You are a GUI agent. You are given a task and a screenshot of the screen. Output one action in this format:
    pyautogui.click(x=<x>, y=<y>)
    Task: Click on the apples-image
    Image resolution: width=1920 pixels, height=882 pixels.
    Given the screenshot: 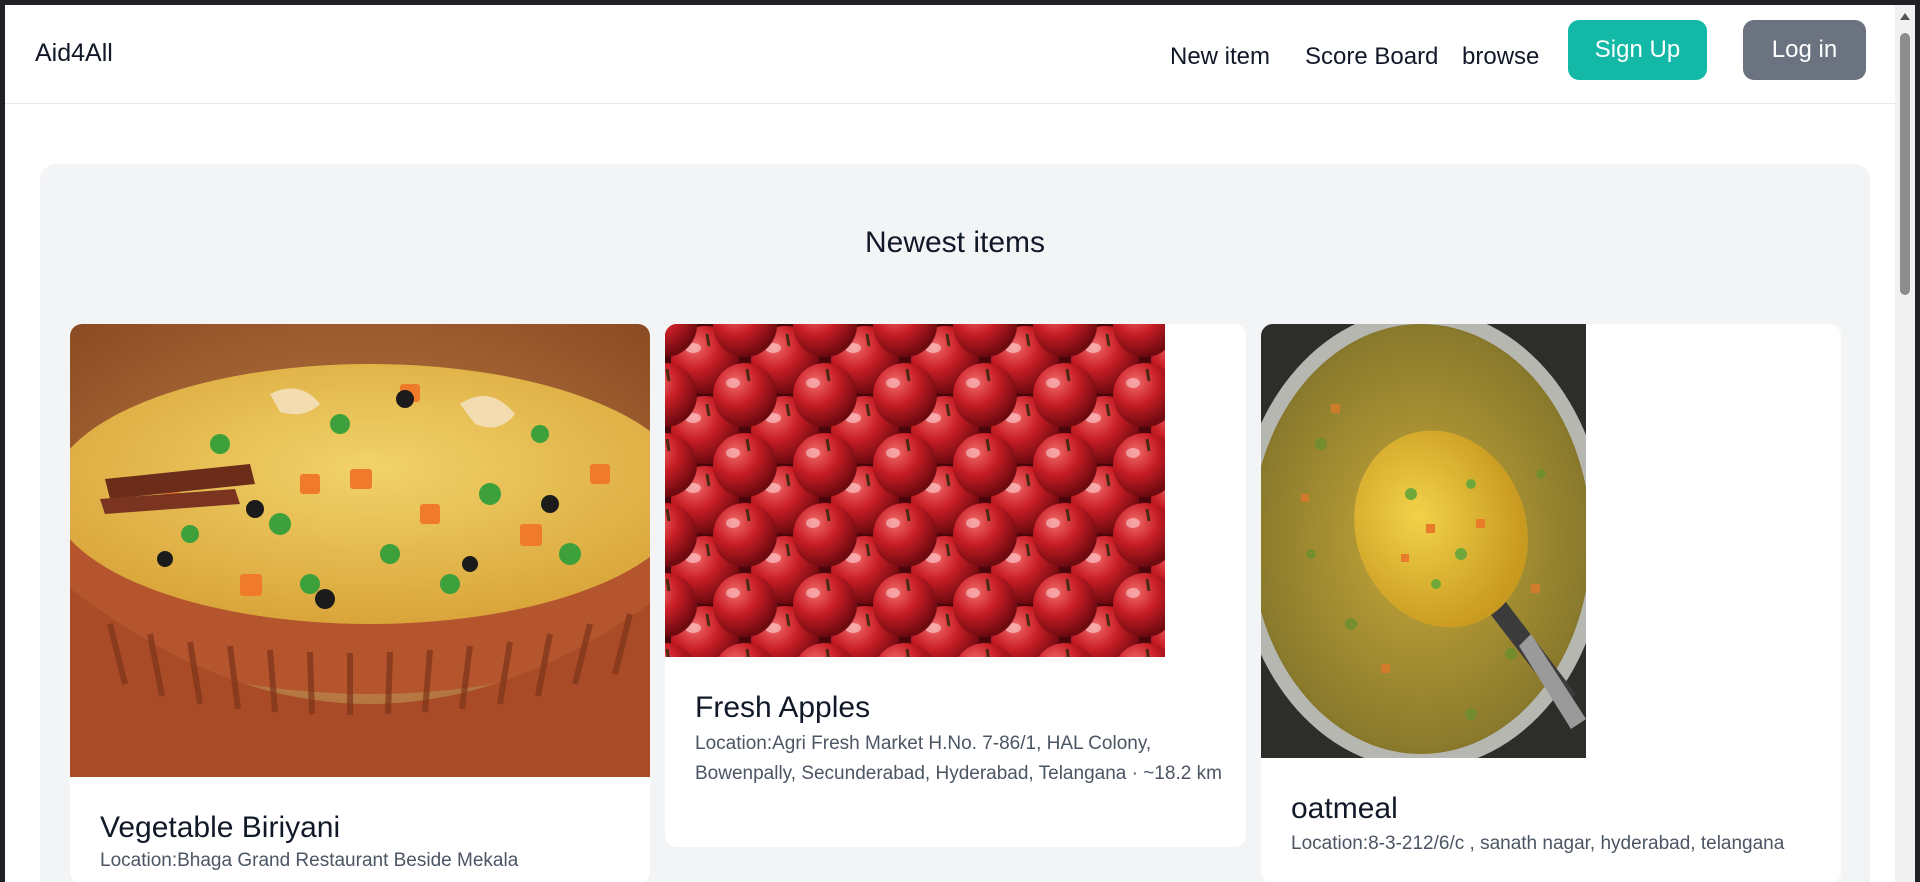 What is the action you would take?
    pyautogui.click(x=915, y=490)
    